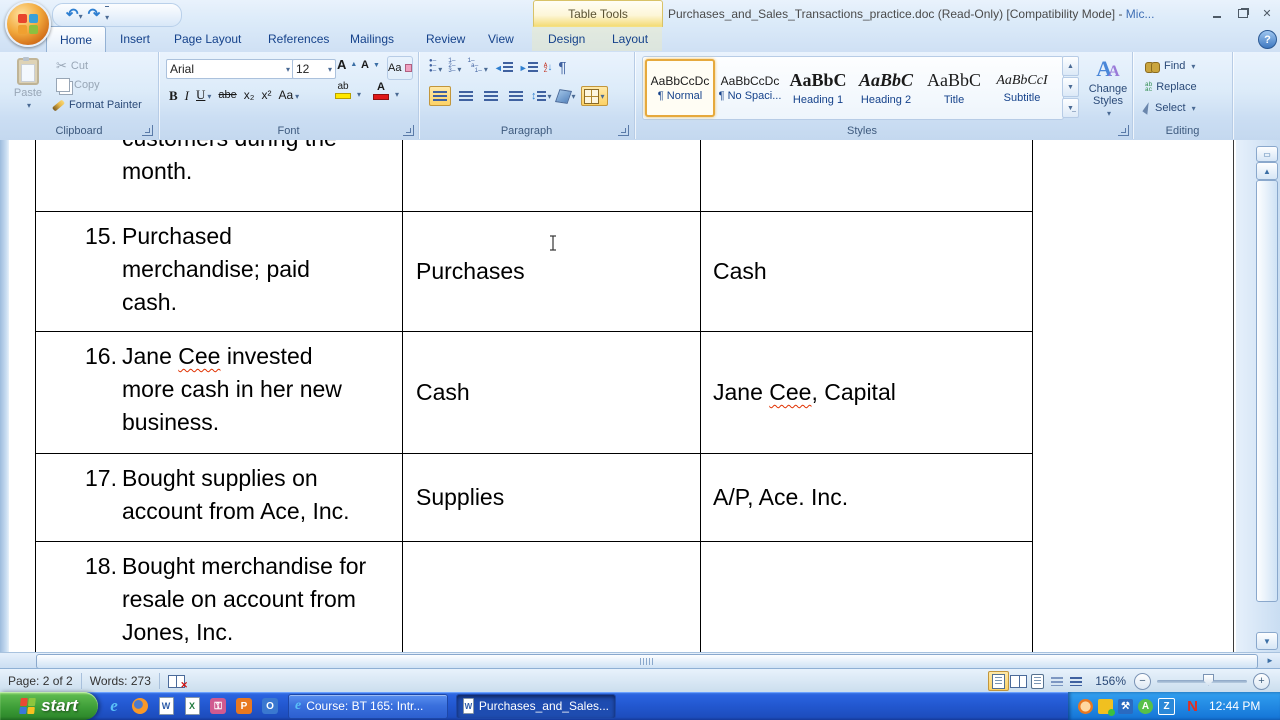 This screenshot has width=1280, height=720. I want to click on zoom-slider, so click(1202, 679).